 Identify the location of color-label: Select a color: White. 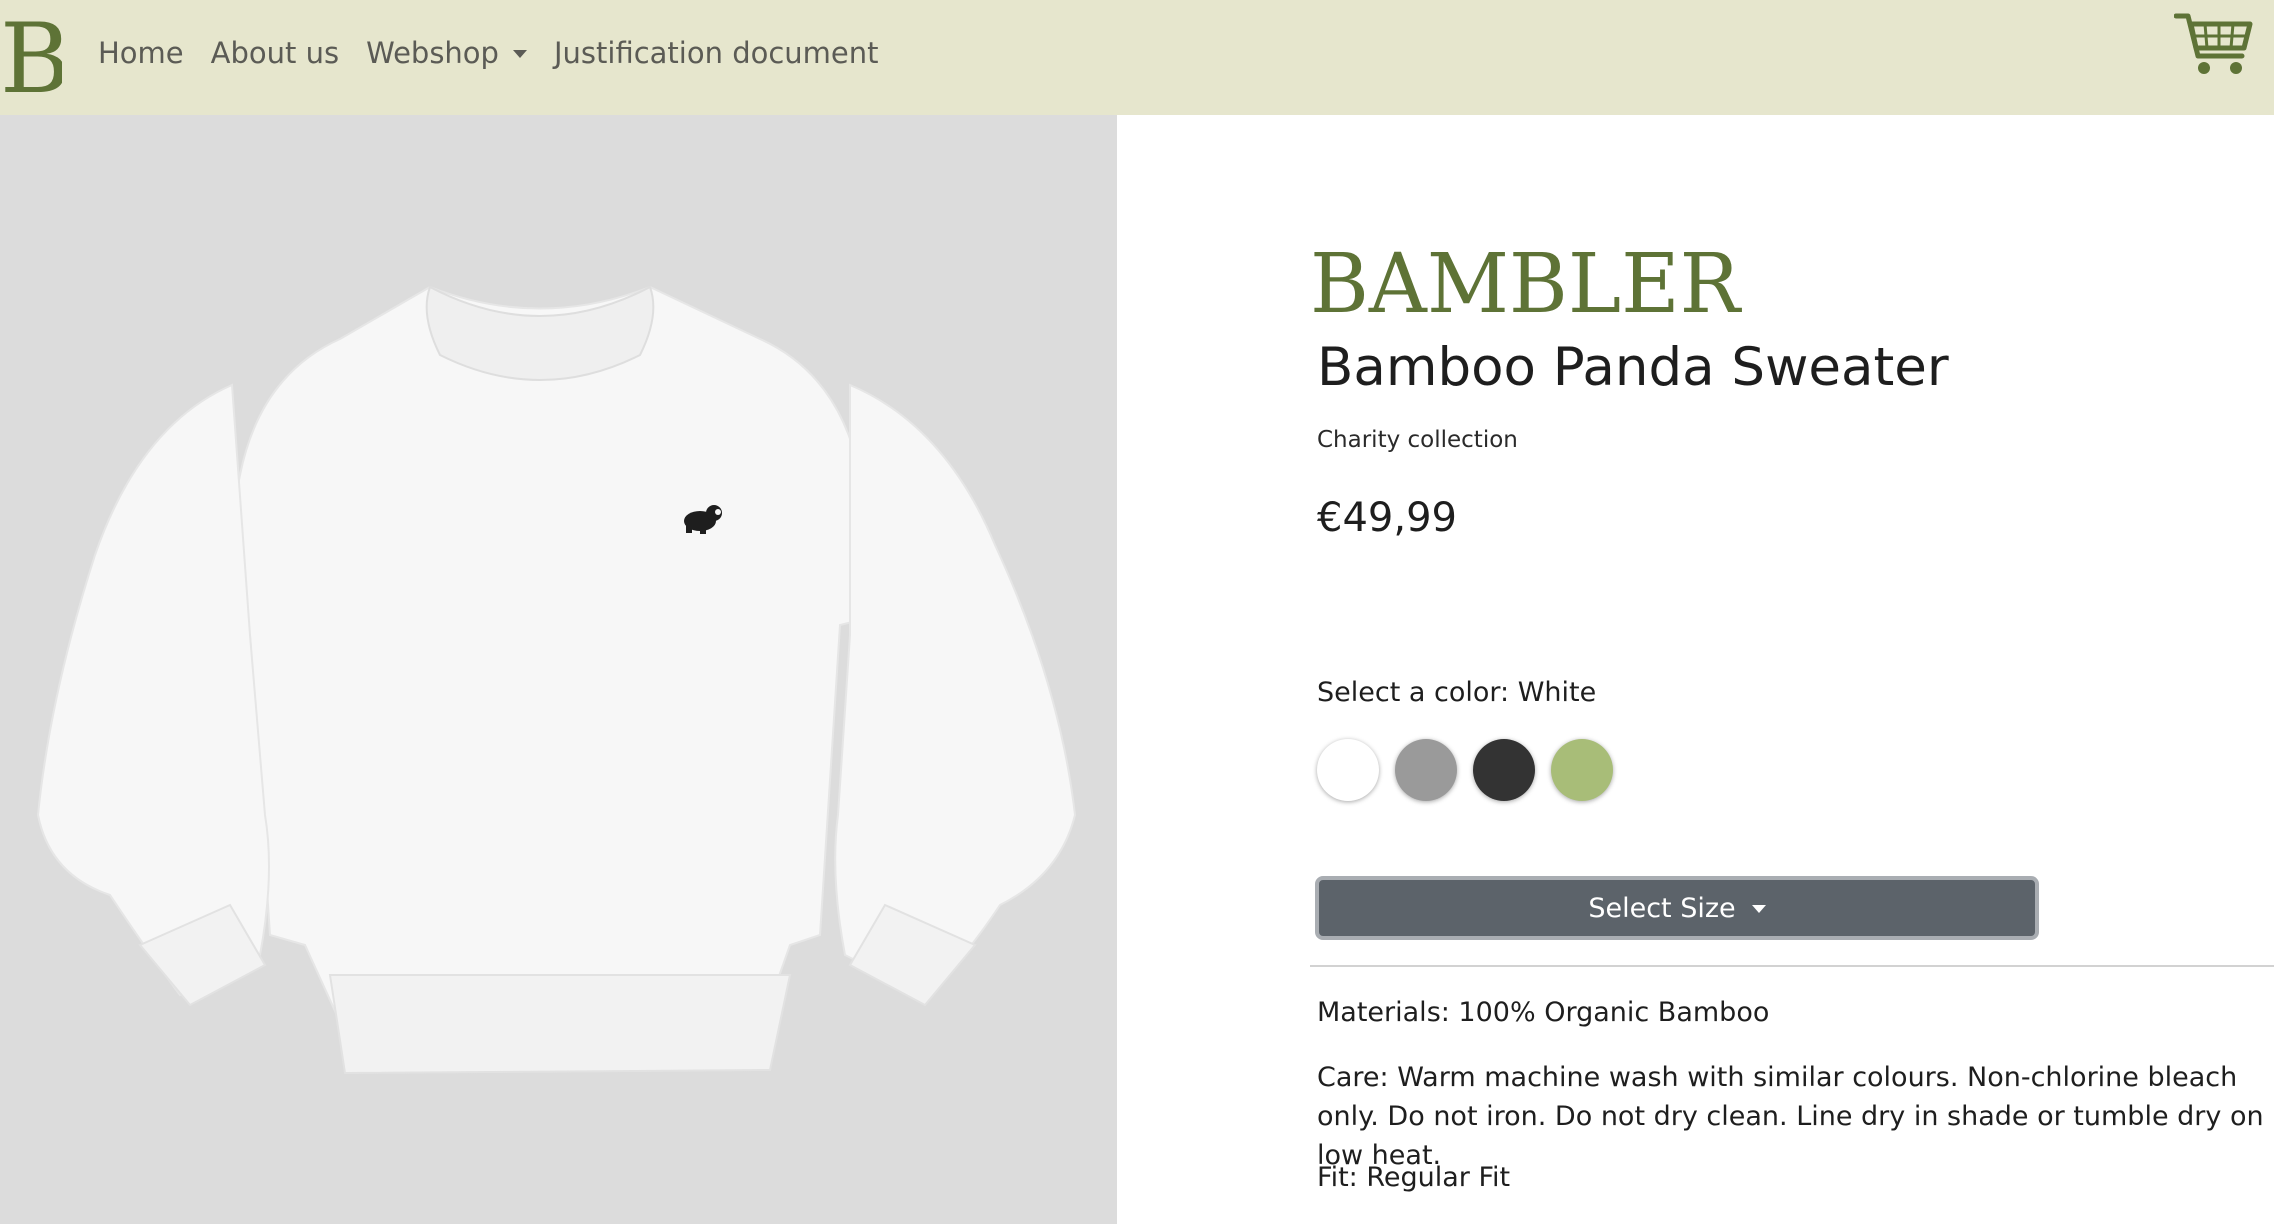
(1457, 692).